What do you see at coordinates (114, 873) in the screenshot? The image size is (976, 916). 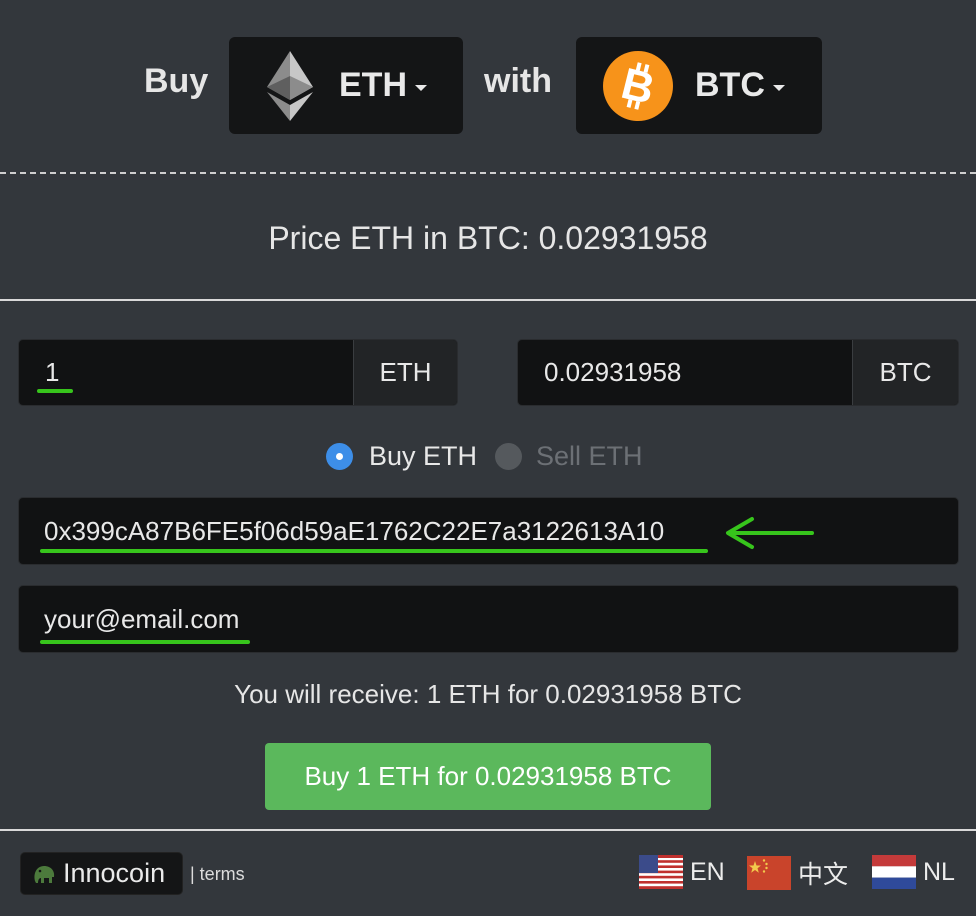 I see `brand-name: Innocoin` at bounding box center [114, 873].